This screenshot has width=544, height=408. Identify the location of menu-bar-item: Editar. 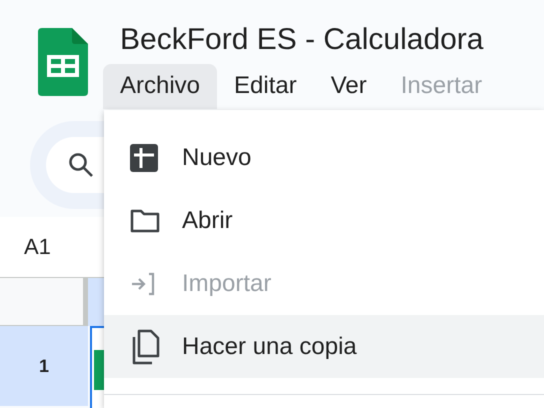
(265, 86).